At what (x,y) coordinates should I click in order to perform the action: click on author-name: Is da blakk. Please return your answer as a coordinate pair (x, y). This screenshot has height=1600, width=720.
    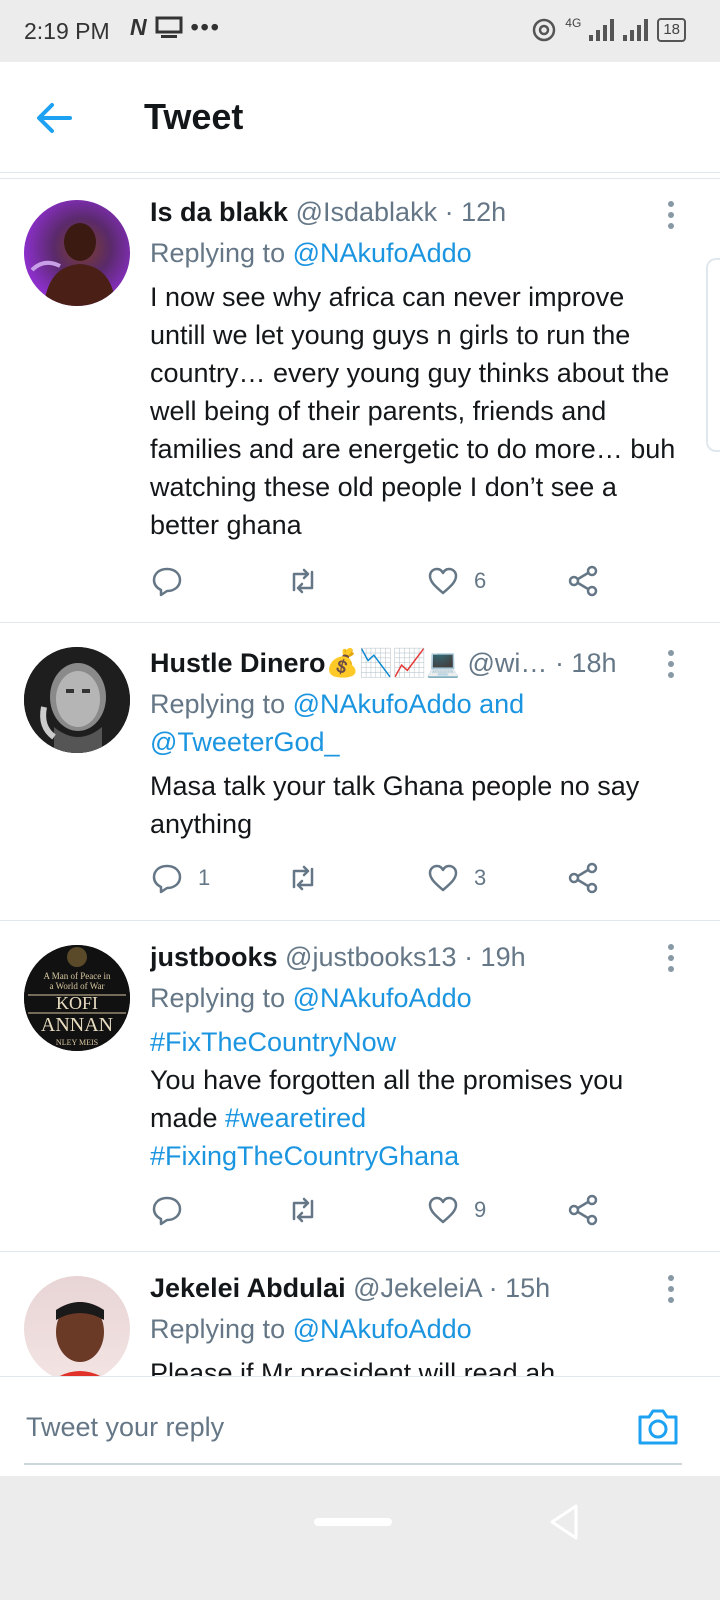
    Looking at the image, I should click on (219, 212).